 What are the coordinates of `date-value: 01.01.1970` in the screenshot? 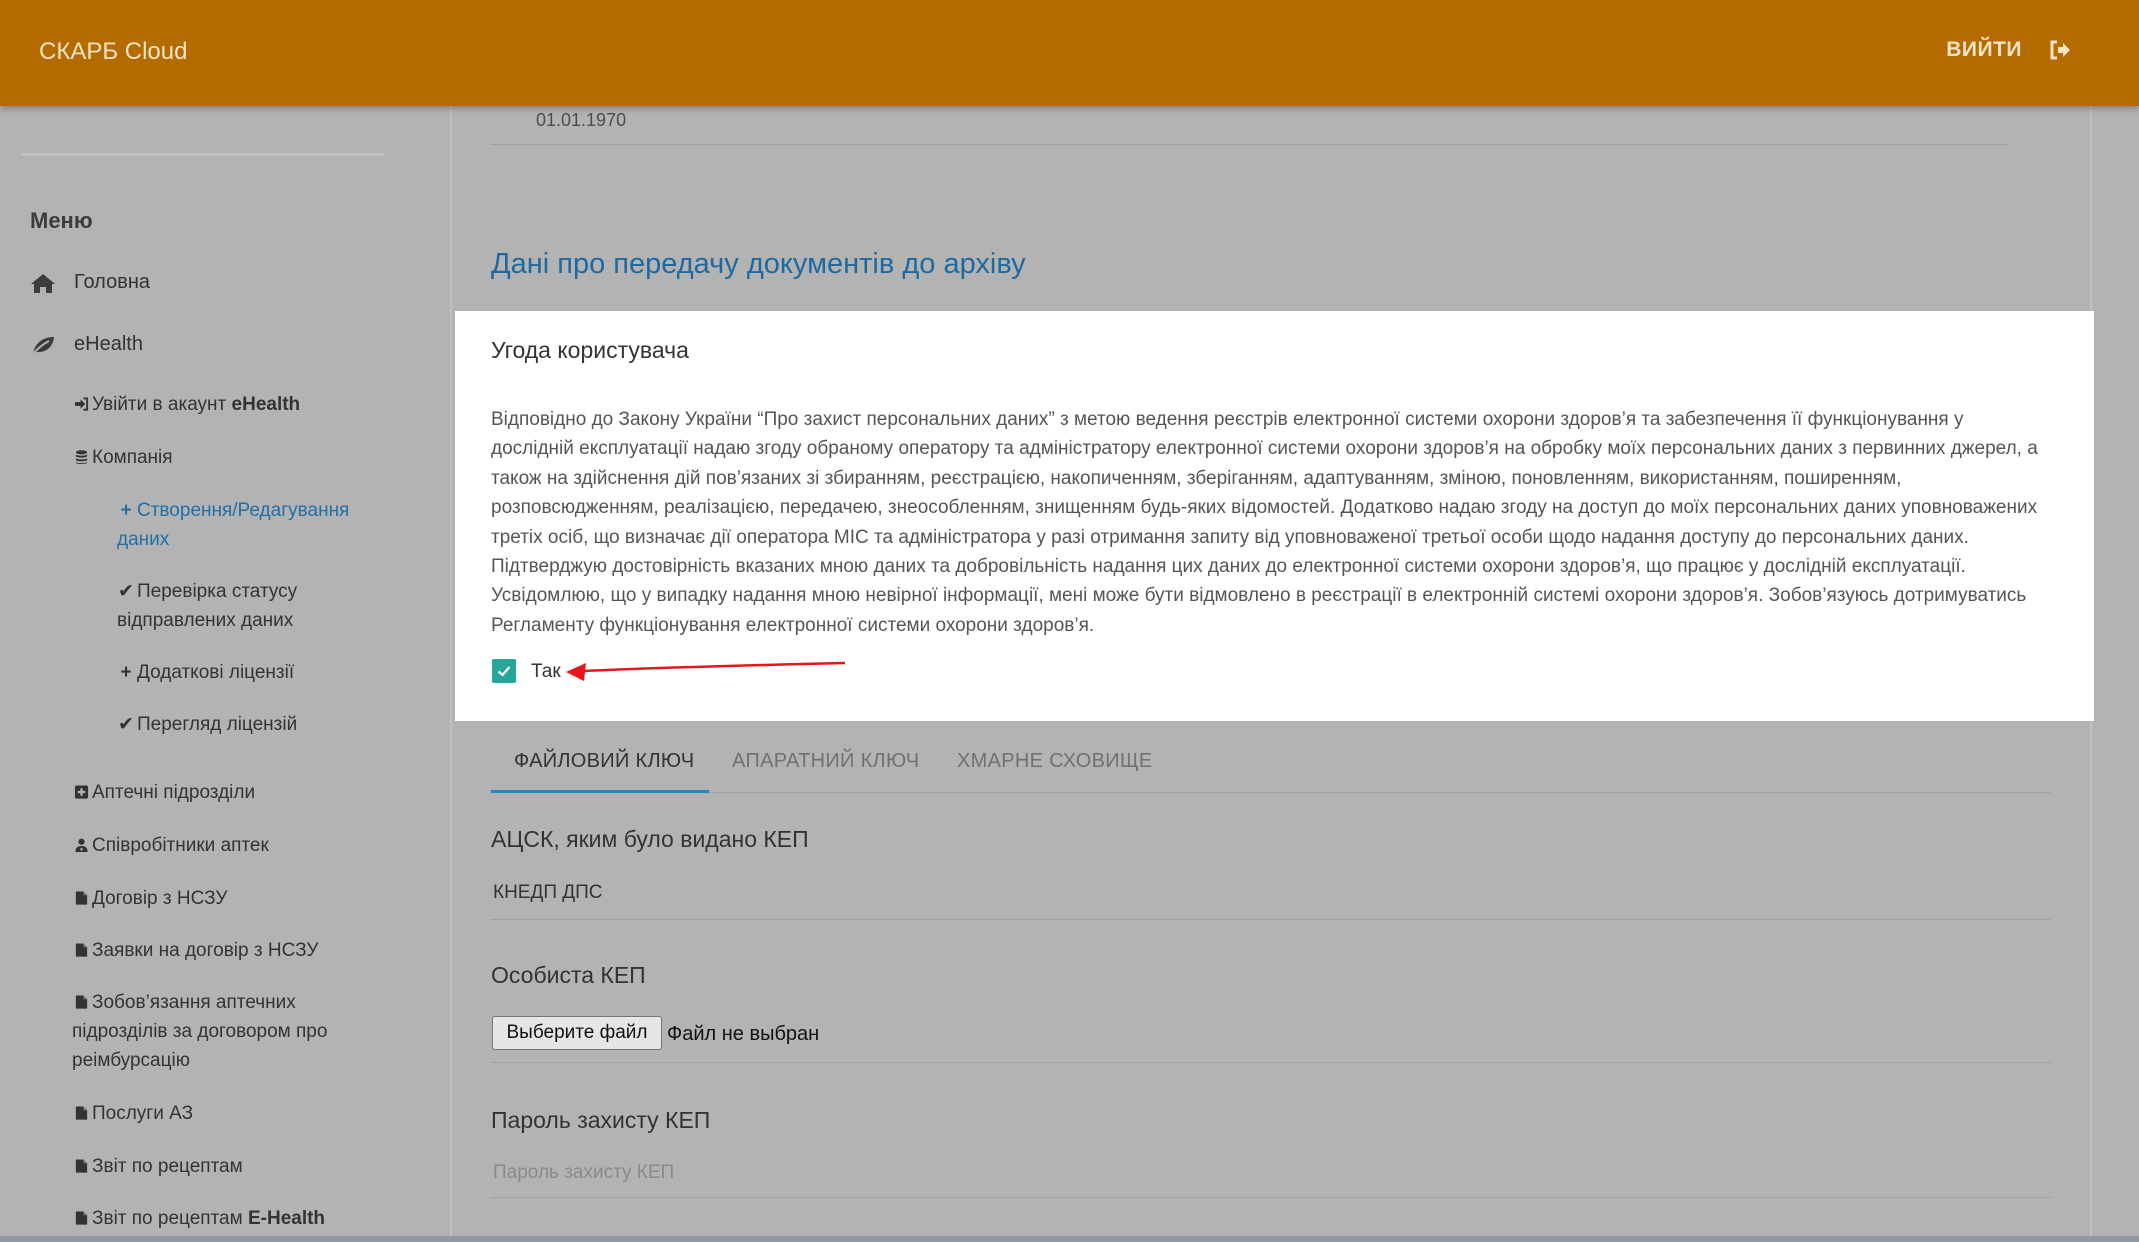 It's located at (581, 120).